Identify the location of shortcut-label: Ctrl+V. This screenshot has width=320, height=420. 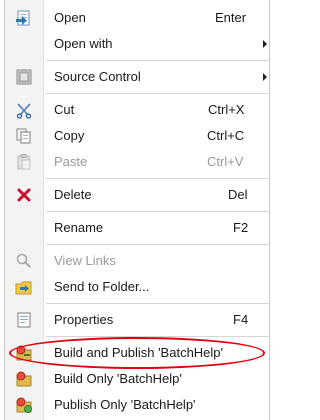
(225, 161).